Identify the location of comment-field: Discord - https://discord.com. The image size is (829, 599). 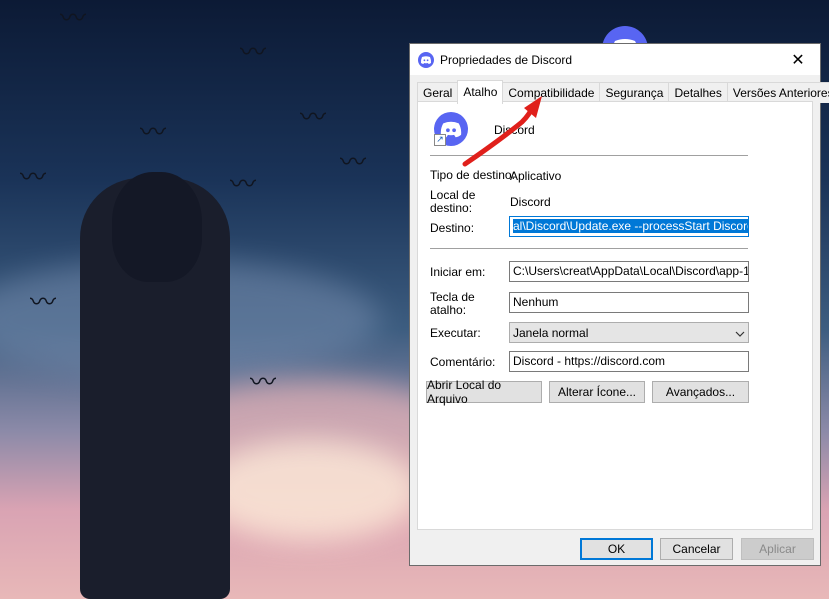
(629, 361).